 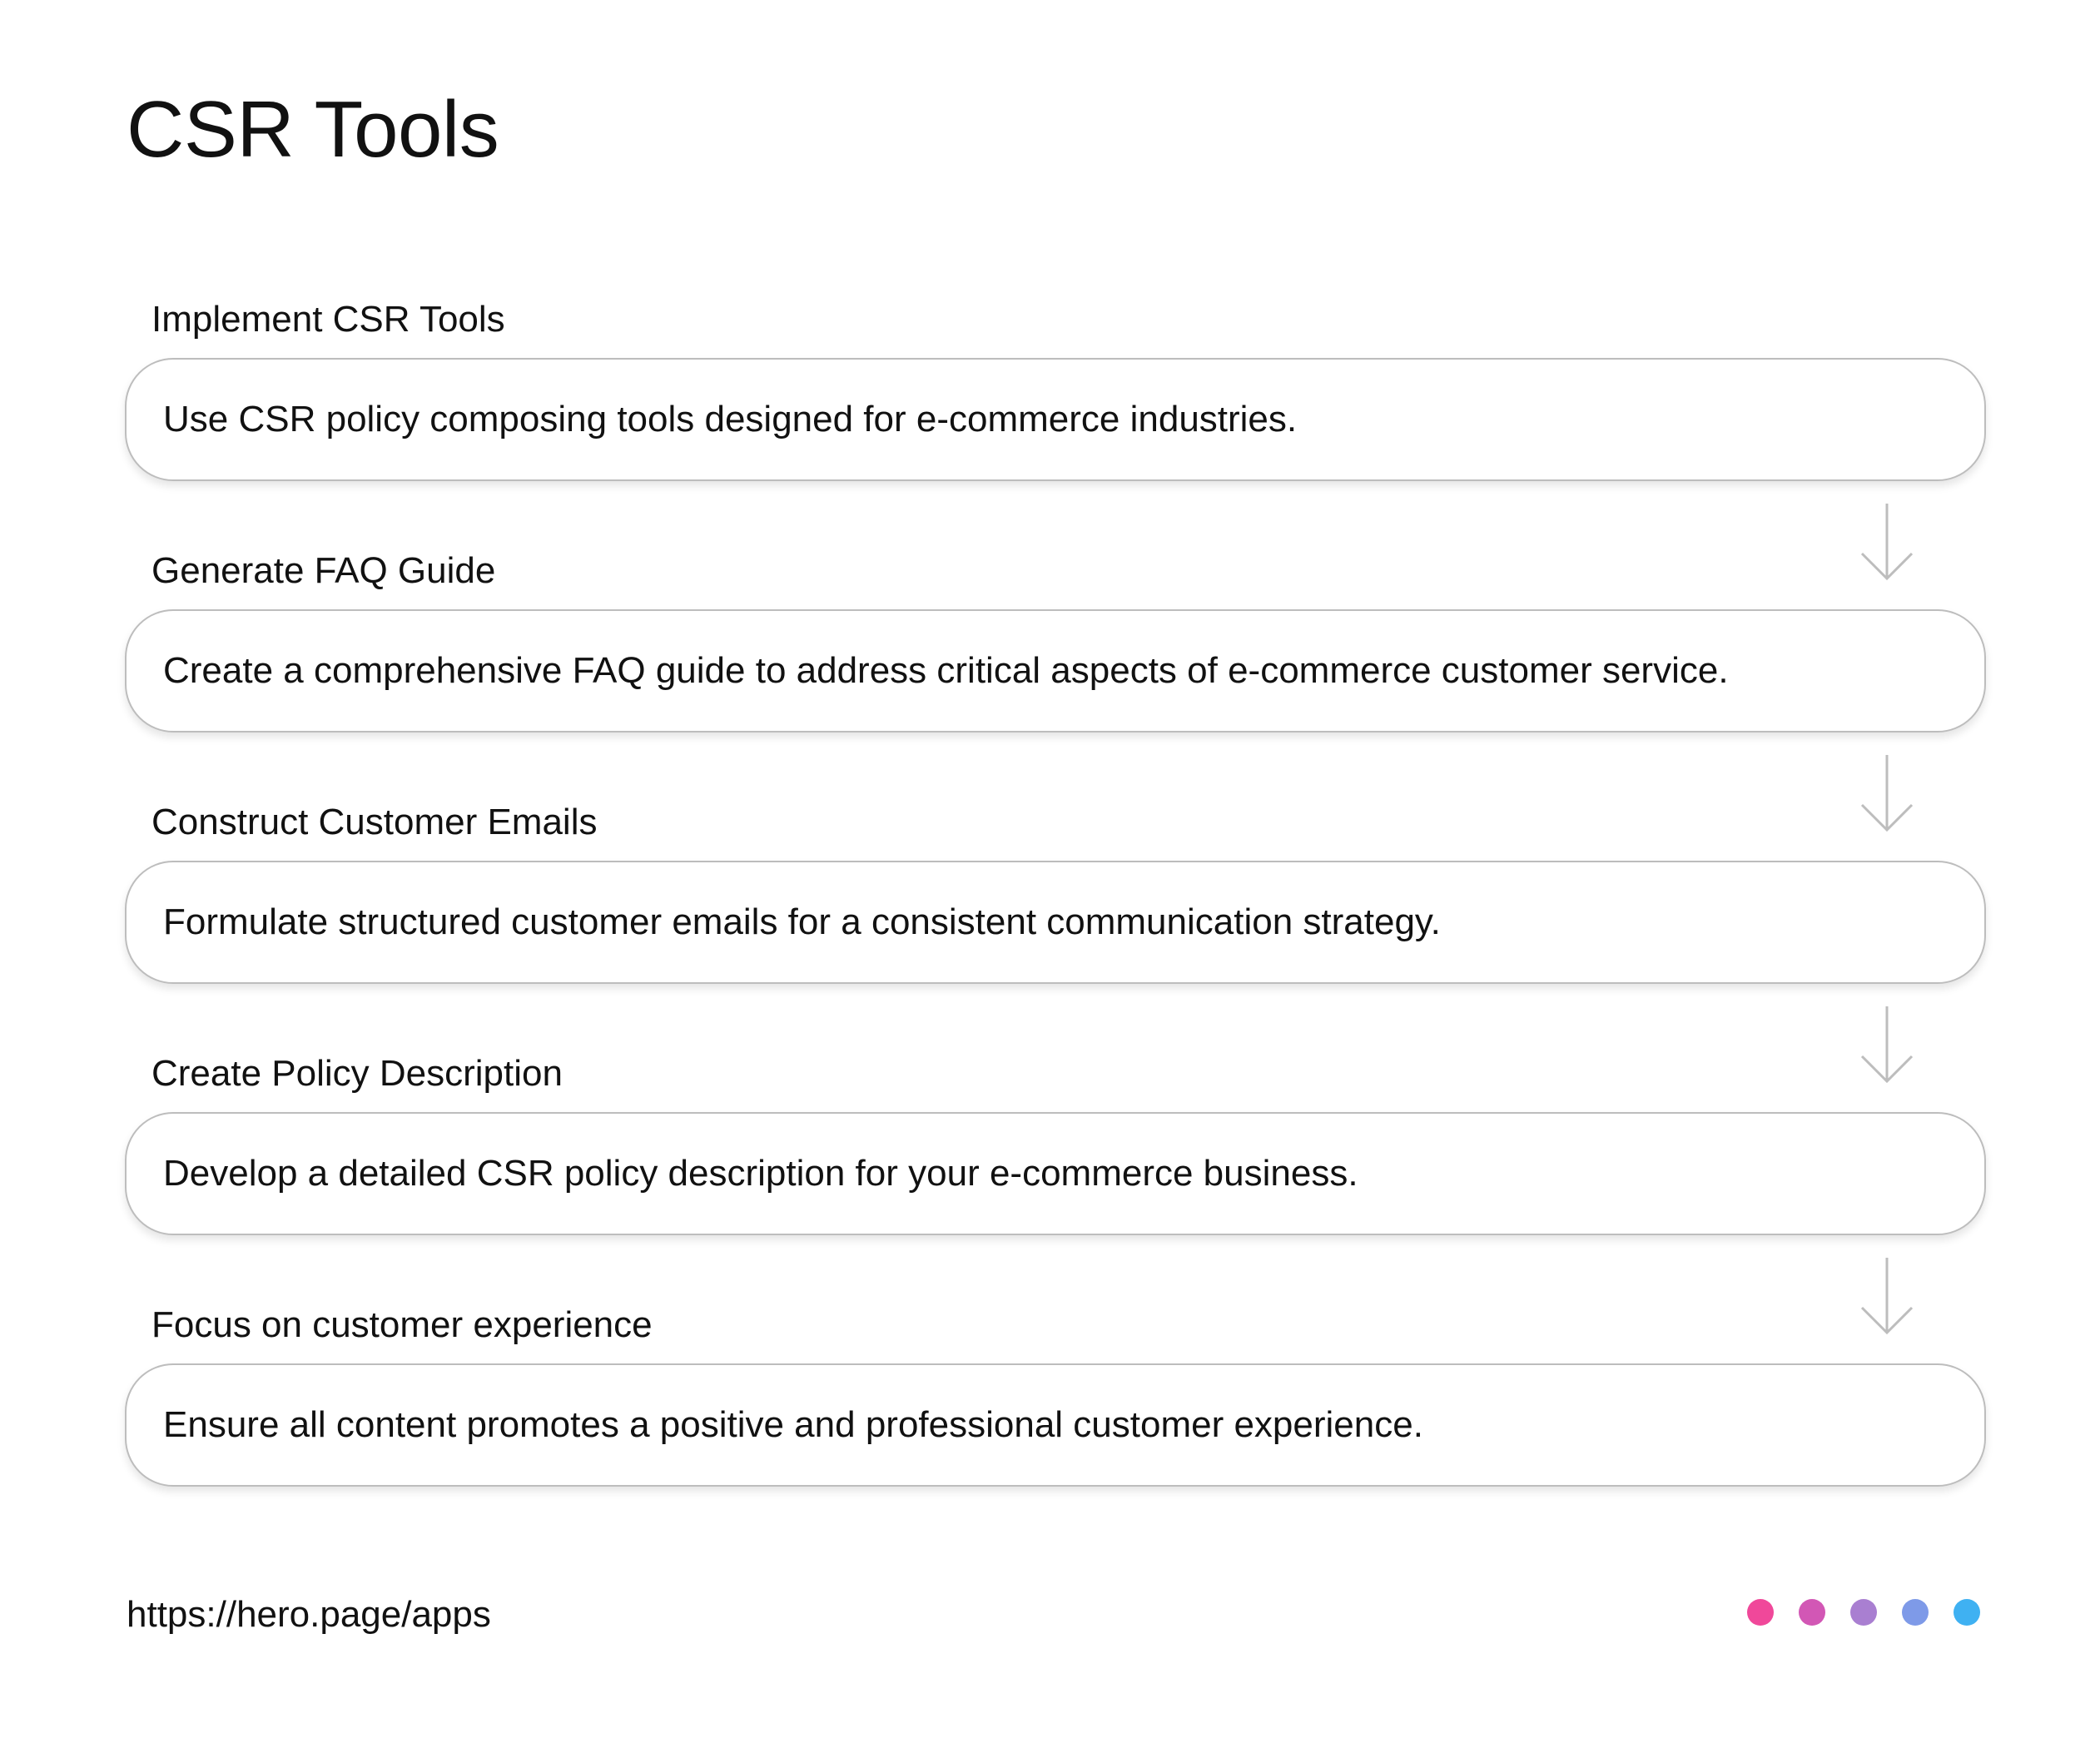 I want to click on brand-dots, so click(x=1864, y=1612).